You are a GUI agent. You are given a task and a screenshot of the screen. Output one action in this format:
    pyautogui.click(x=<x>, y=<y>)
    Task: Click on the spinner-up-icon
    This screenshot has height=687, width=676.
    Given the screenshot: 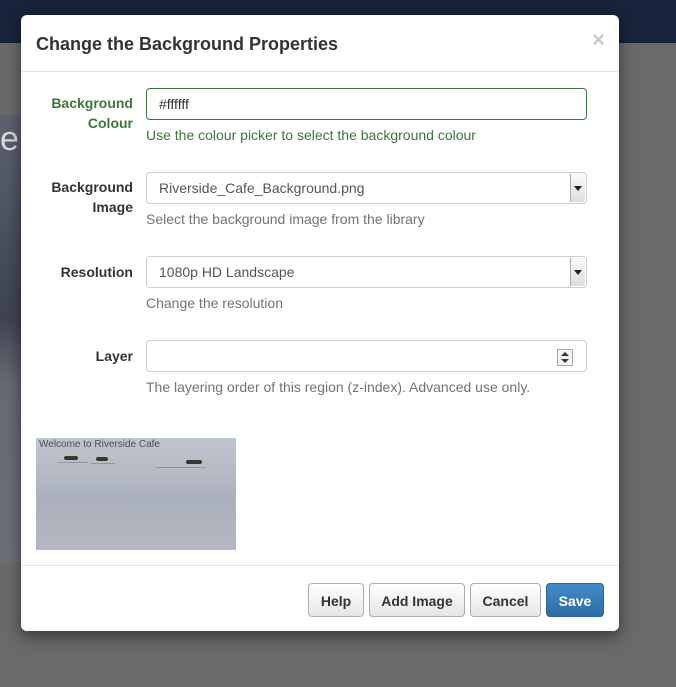 What is the action you would take?
    pyautogui.click(x=565, y=354)
    